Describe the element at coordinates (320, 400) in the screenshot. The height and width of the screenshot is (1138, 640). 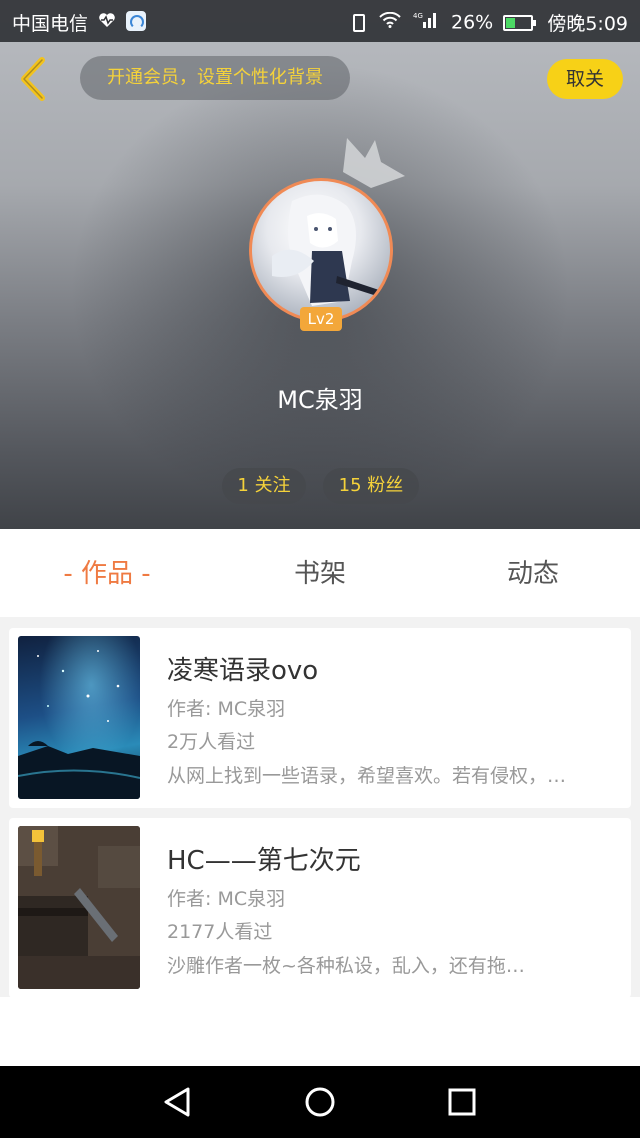
I see `username: MC泉羽` at that location.